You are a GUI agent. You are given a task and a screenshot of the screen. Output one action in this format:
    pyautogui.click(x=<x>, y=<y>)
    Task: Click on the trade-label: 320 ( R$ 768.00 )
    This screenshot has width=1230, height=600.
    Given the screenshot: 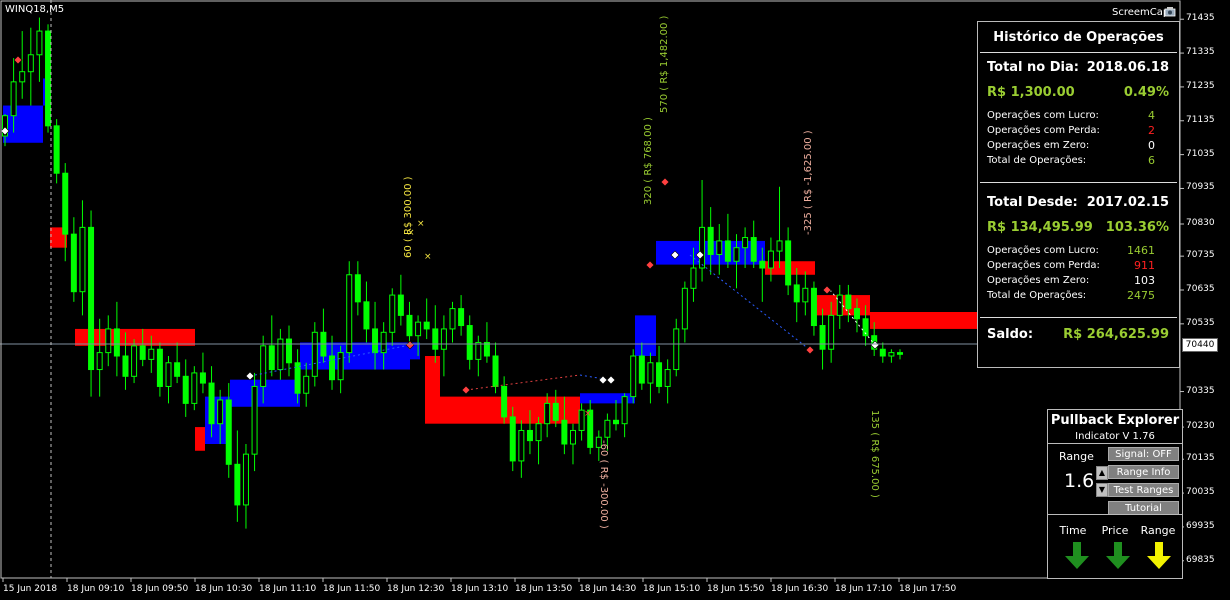 What is the action you would take?
    pyautogui.click(x=648, y=161)
    